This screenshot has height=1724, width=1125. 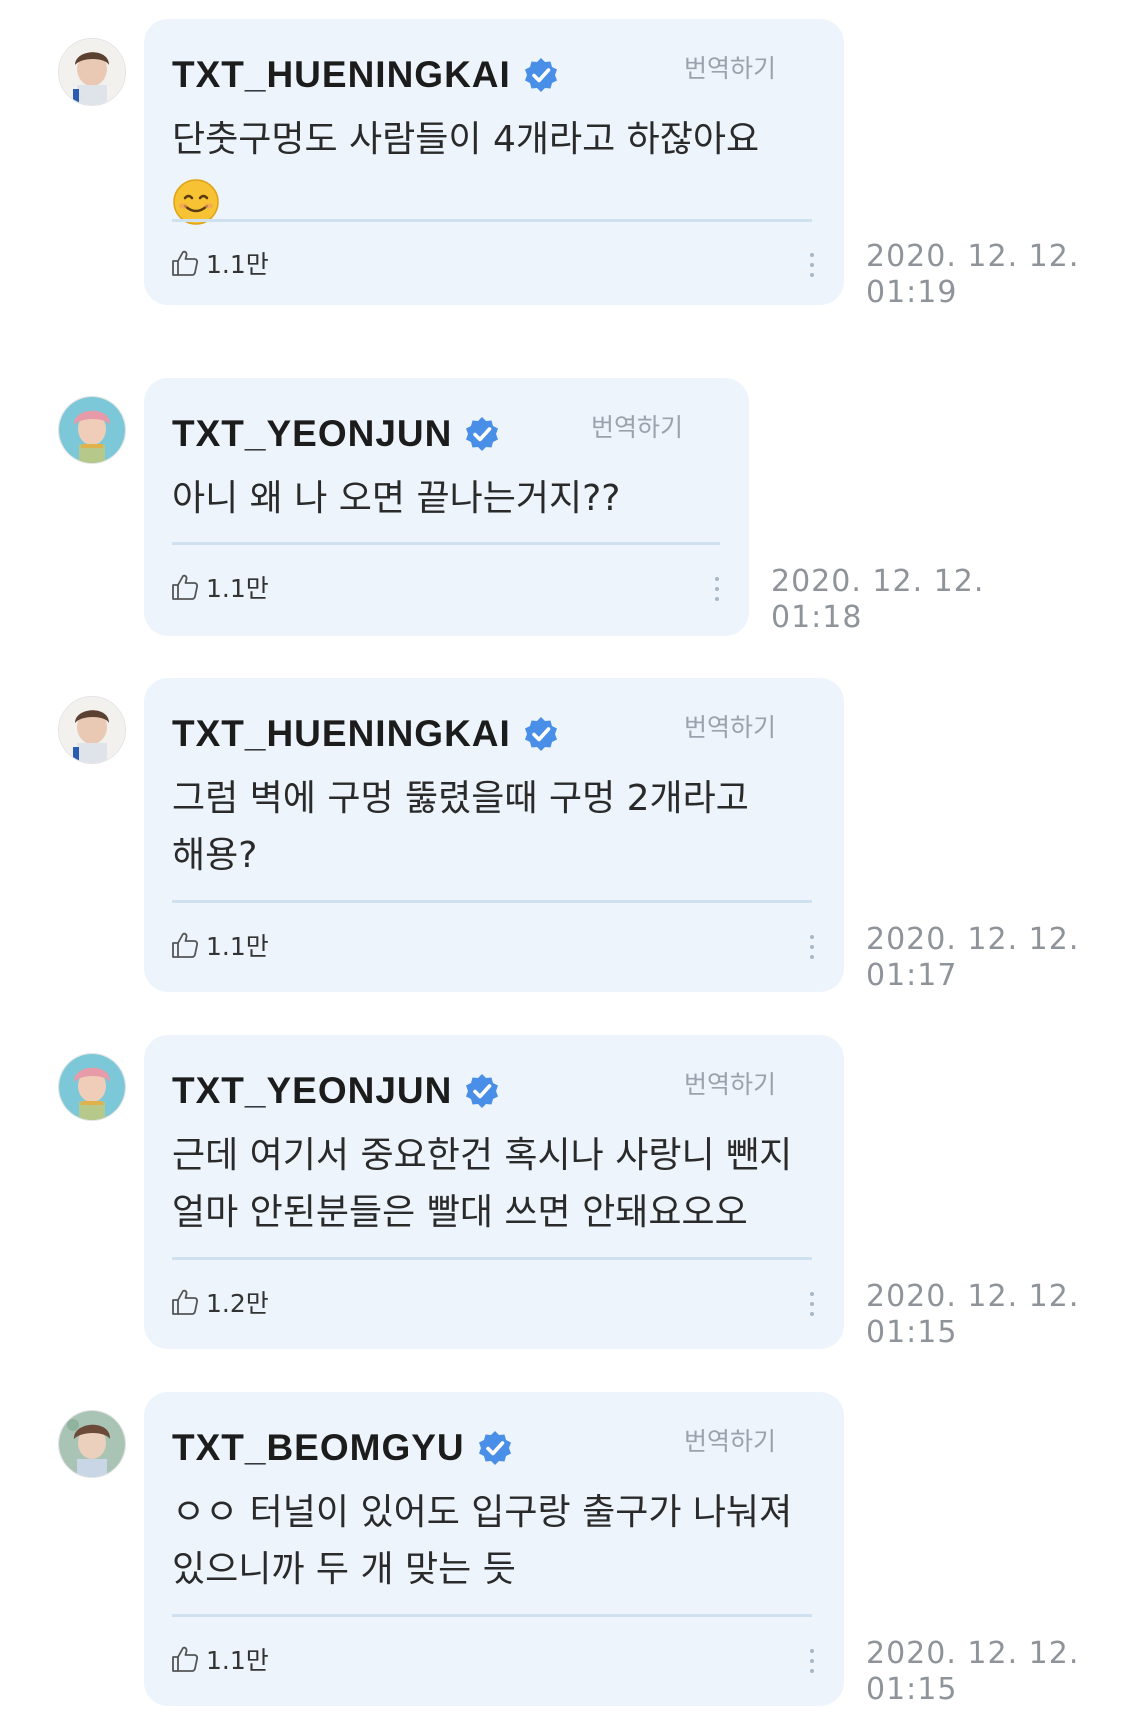 What do you see at coordinates (912, 975) in the screenshot?
I see `timestamp-time: 01:17` at bounding box center [912, 975].